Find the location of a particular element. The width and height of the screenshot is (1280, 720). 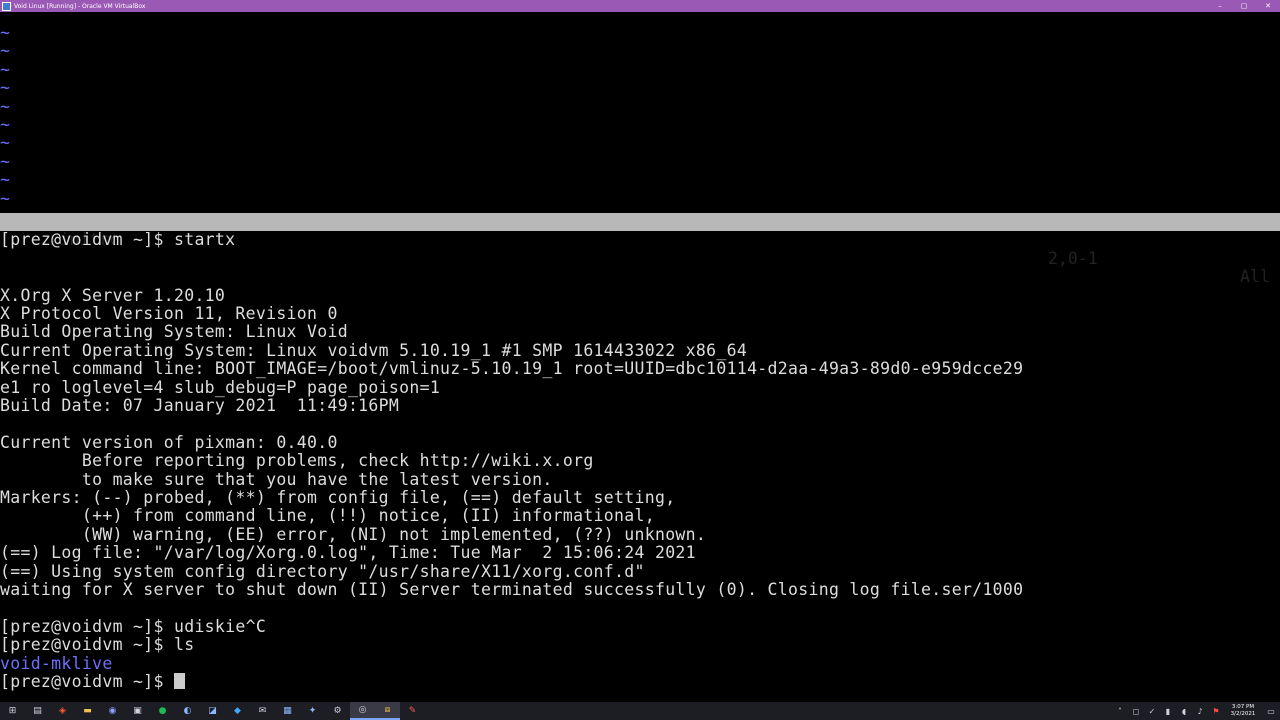

clock-time: 3:07 PM is located at coordinates (1243, 707).